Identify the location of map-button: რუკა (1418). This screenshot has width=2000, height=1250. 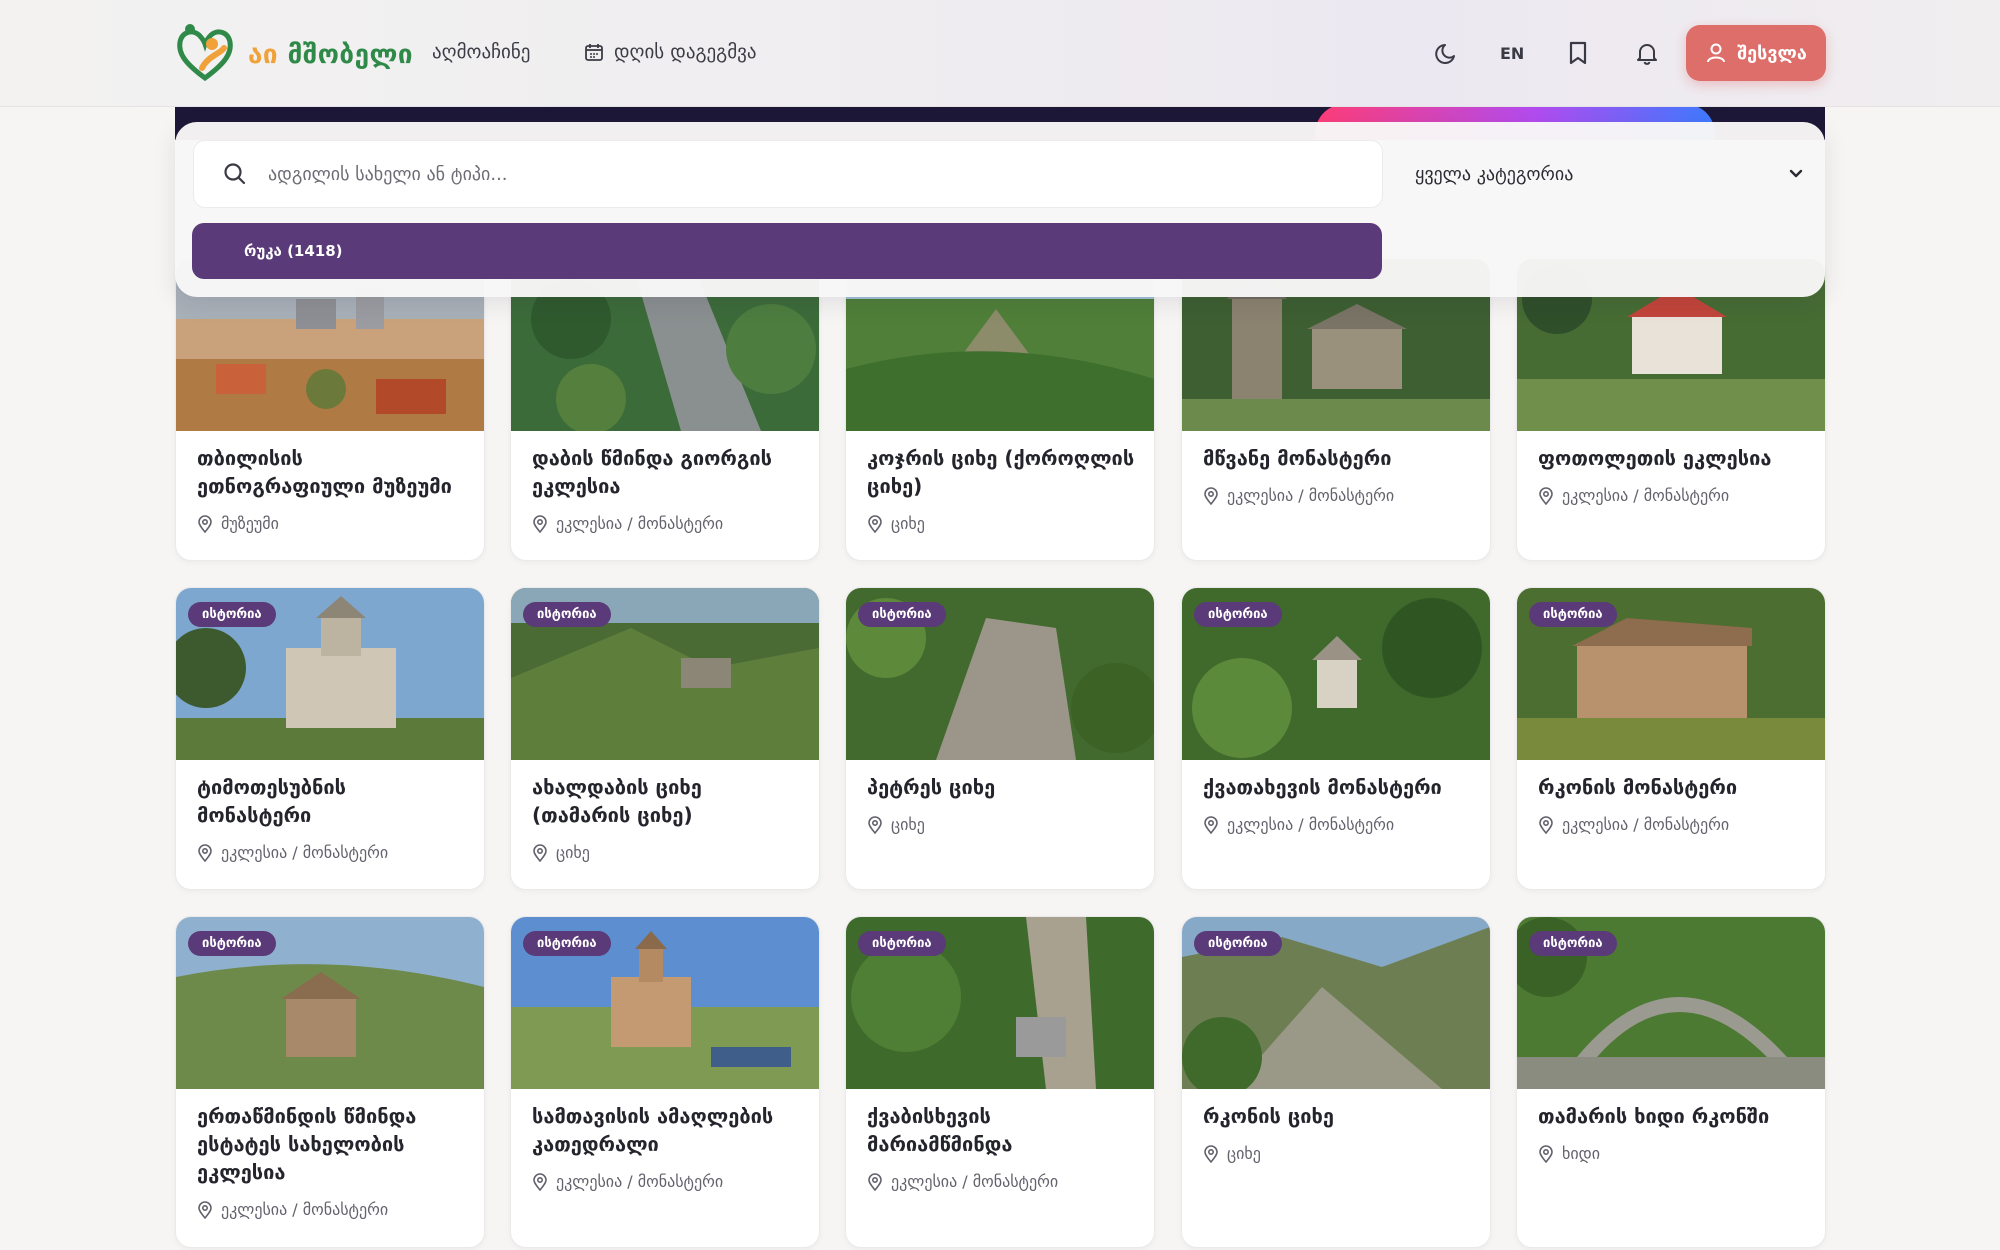
(787, 251).